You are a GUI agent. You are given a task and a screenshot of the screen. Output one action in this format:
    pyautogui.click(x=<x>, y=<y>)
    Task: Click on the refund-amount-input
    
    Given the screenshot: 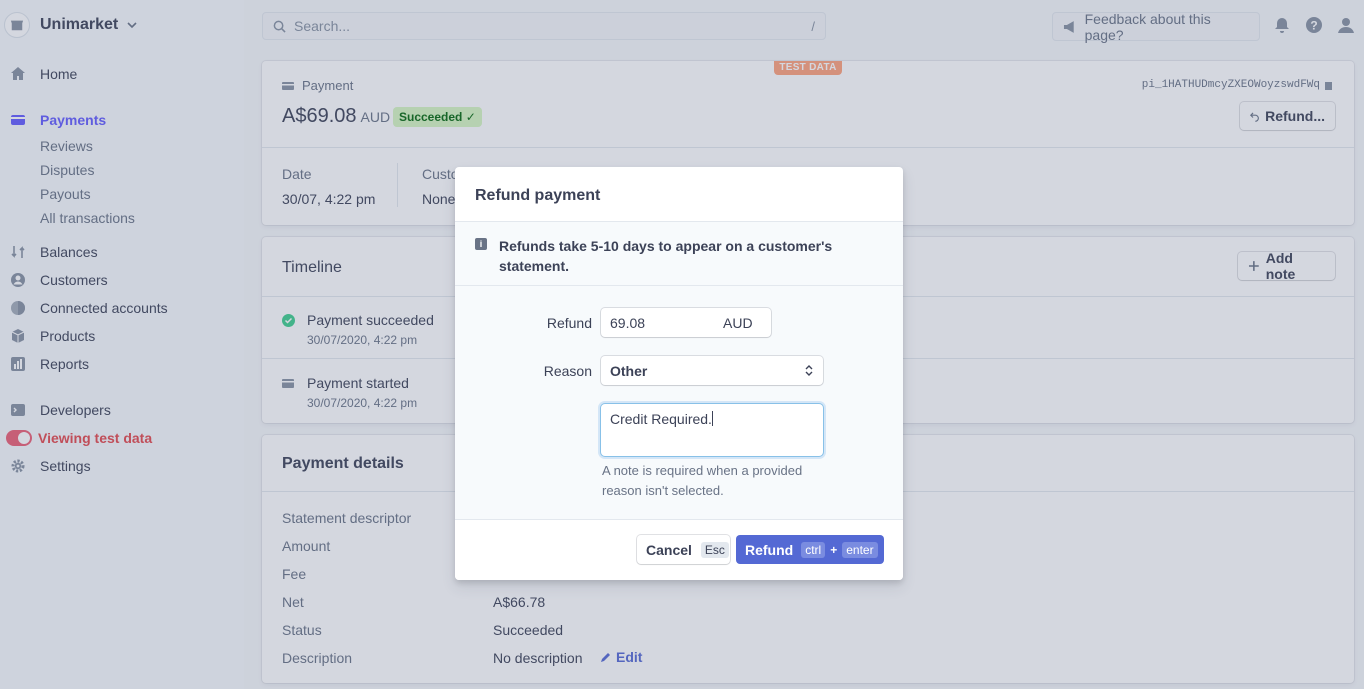 What is the action you would take?
    pyautogui.click(x=661, y=322)
    